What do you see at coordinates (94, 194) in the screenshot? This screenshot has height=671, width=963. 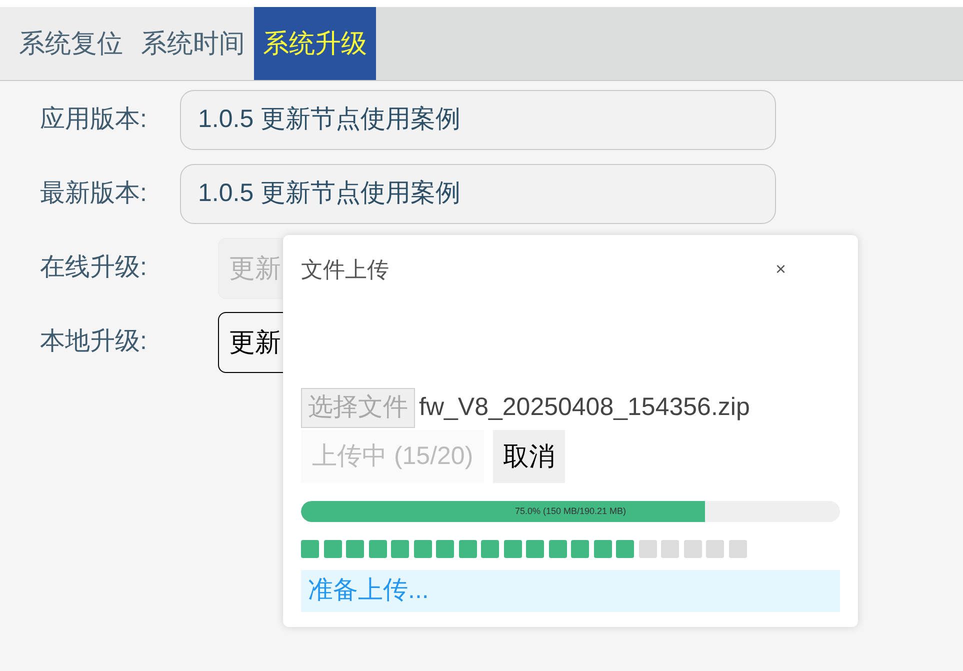 I see `field-label: 最新版本:` at bounding box center [94, 194].